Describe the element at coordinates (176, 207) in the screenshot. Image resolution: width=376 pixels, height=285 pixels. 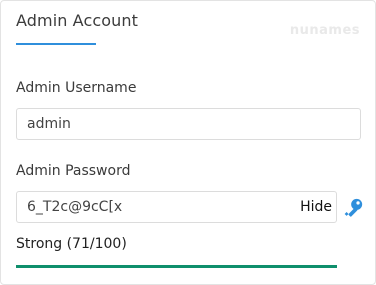
I see `password-input: 6_T2c@9cC[x Hide` at that location.